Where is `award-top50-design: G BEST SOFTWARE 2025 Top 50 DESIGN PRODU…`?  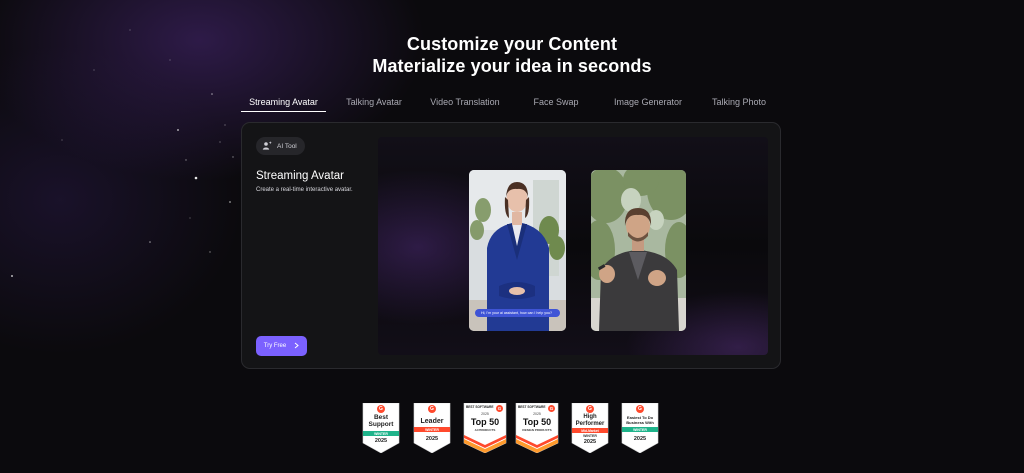 award-top50-design: G BEST SOFTWARE 2025 Top 50 DESIGN PRODU… is located at coordinates (537, 428).